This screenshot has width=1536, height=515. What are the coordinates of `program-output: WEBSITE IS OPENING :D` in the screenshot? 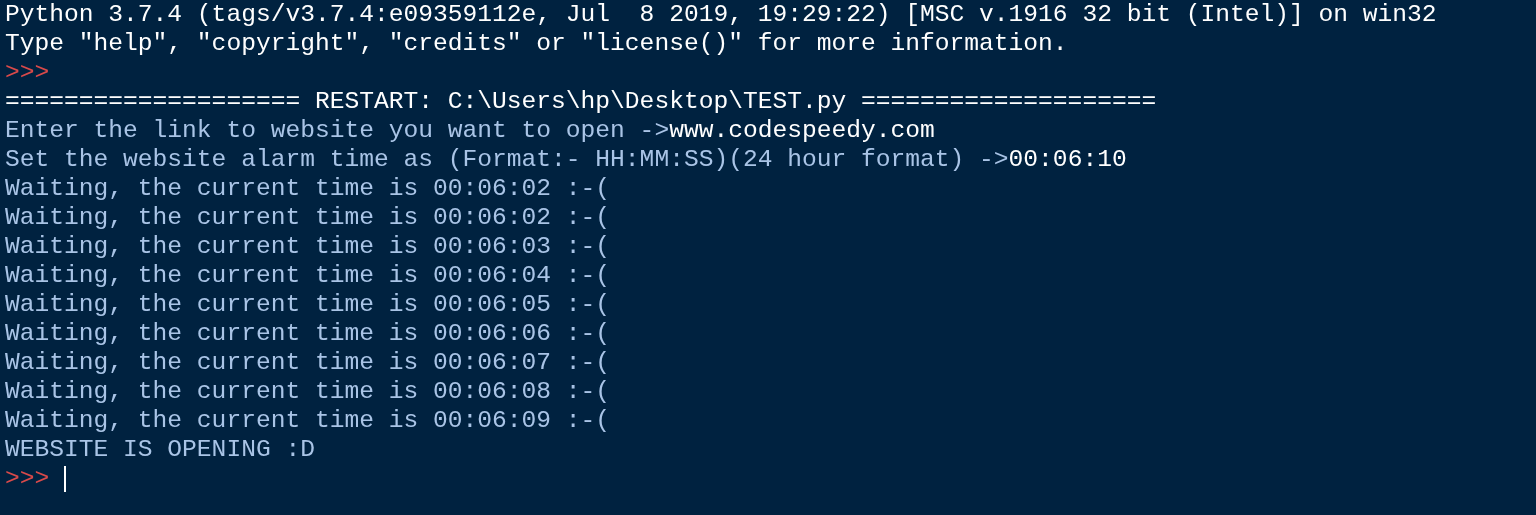 It's located at (160, 449).